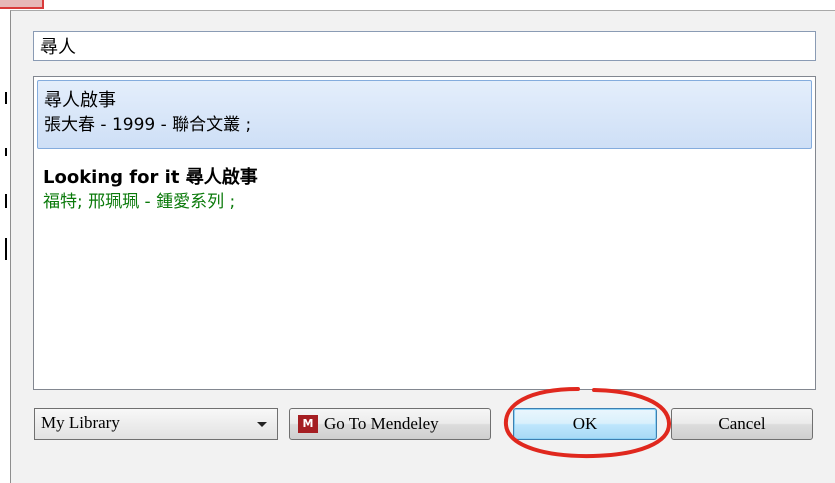 The width and height of the screenshot is (835, 483). Describe the element at coordinates (156, 424) in the screenshot. I see `library-select: My Library` at that location.